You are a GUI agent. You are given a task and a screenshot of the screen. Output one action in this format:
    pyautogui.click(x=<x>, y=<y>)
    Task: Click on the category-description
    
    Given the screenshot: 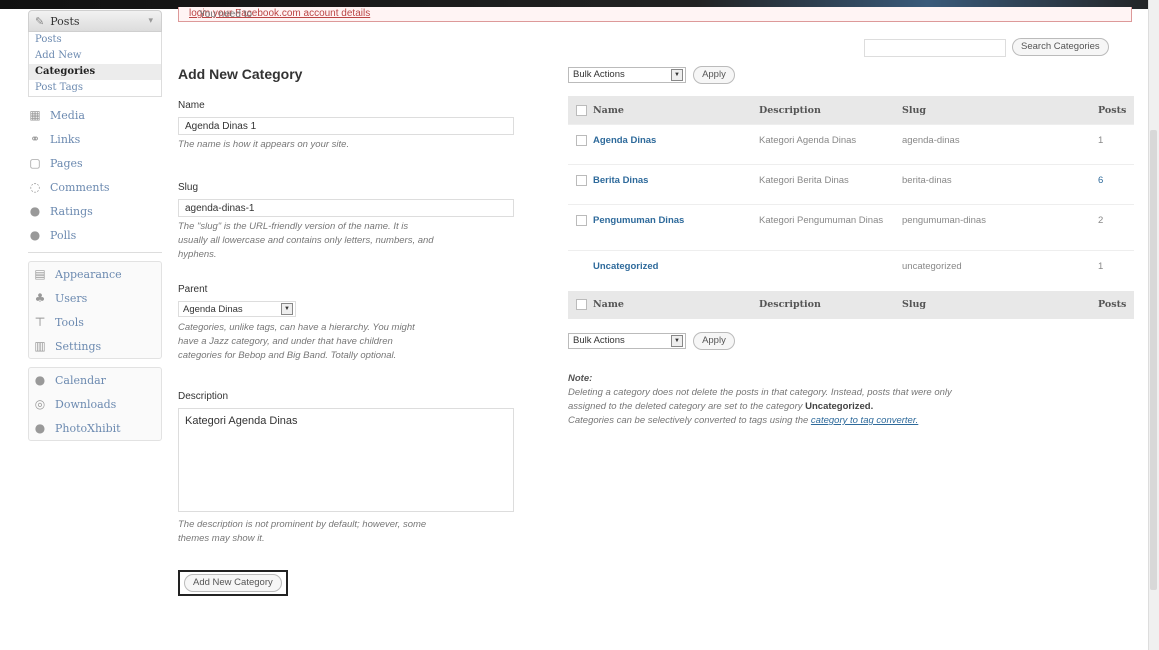 What is the action you would take?
    pyautogui.click(x=829, y=270)
    